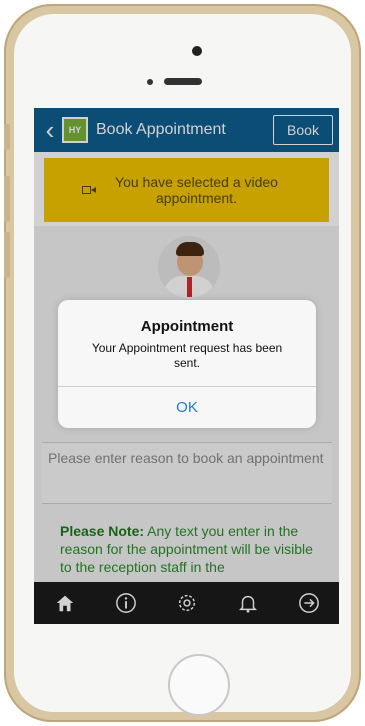 The width and height of the screenshot is (365, 726). What do you see at coordinates (199, 685) in the screenshot?
I see `home-button` at bounding box center [199, 685].